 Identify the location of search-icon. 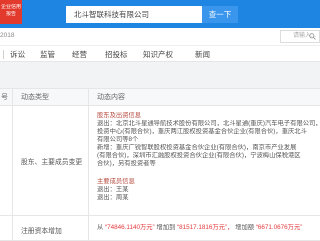
(312, 36).